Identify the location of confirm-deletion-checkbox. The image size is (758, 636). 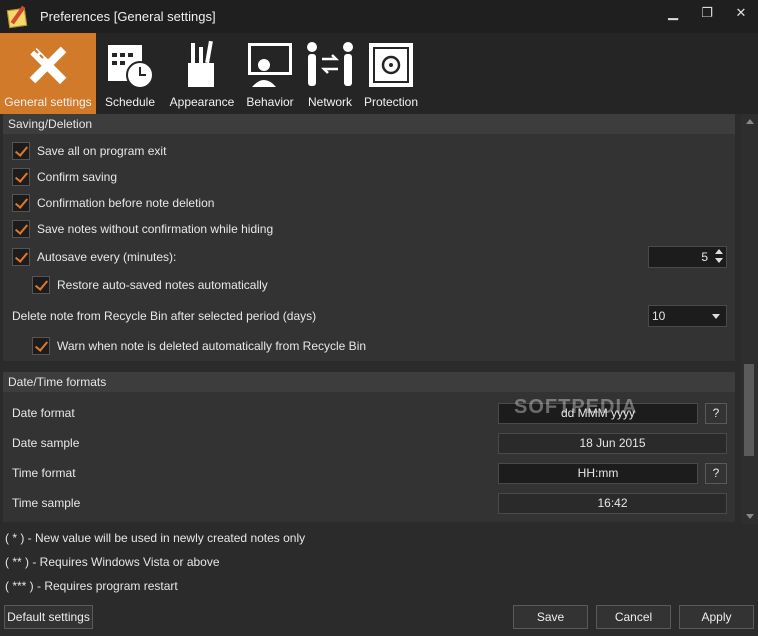
(21, 203).